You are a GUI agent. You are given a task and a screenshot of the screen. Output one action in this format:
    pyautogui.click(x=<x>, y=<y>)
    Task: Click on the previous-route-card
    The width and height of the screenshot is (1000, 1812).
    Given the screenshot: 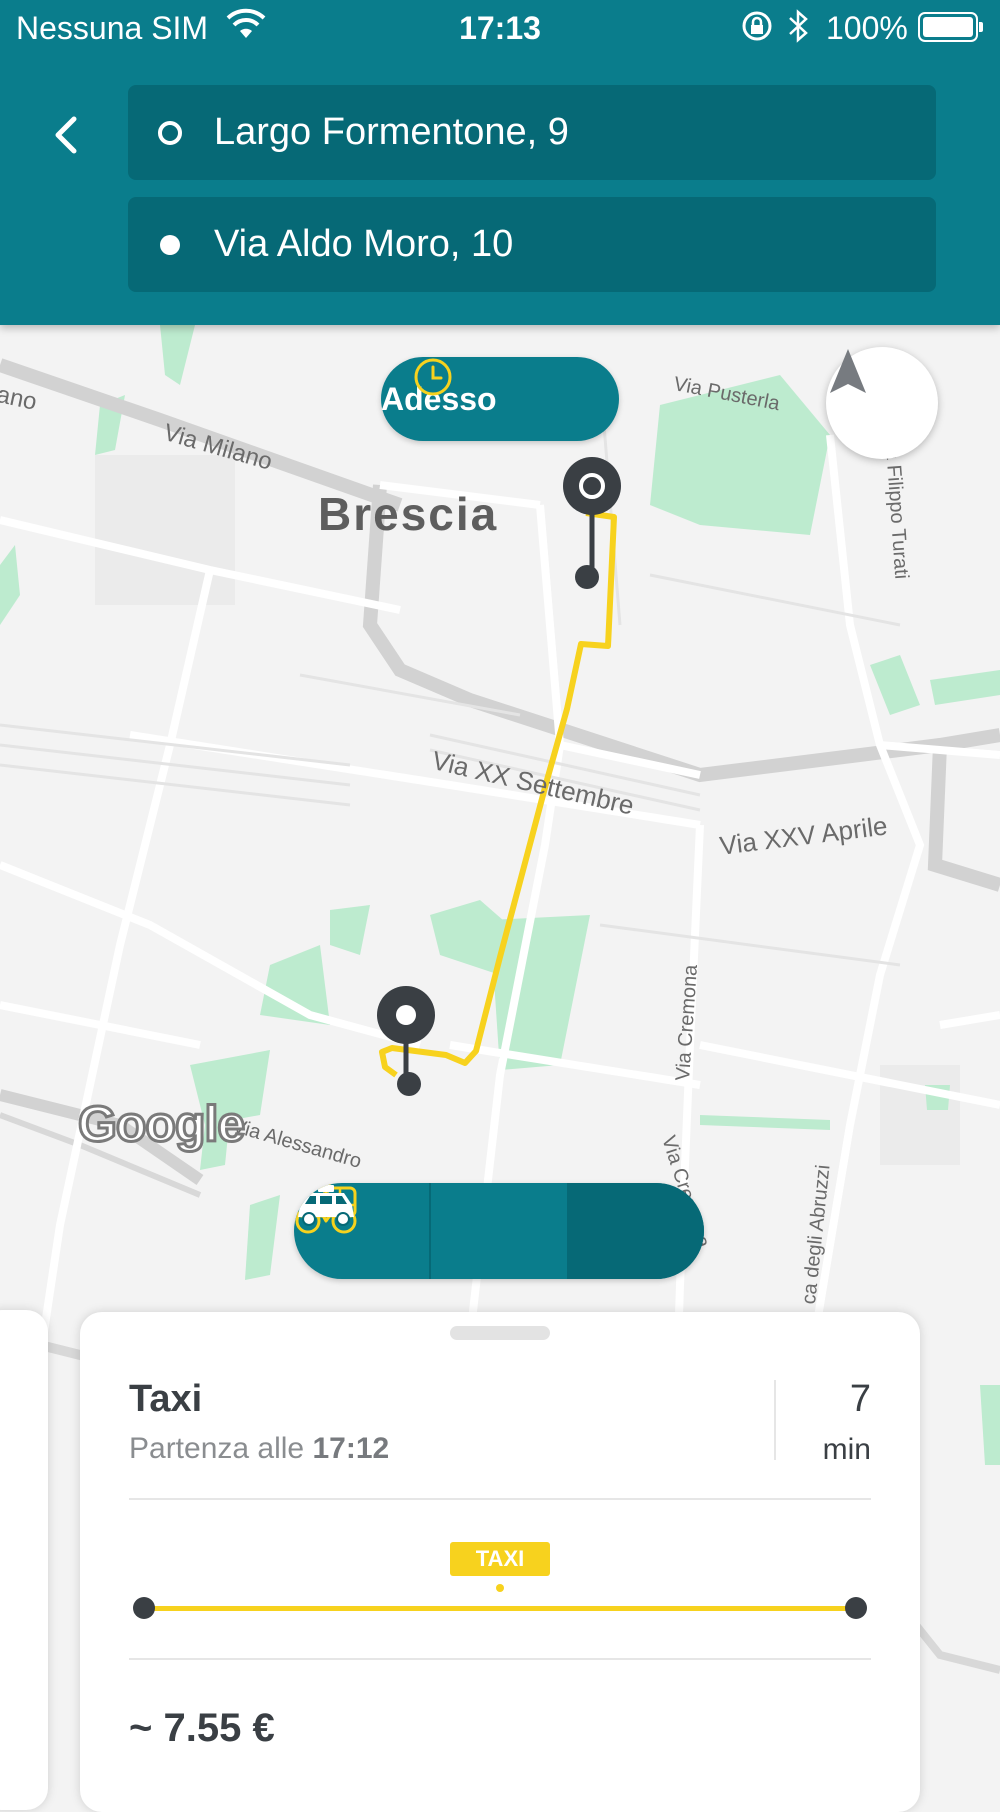 What is the action you would take?
    pyautogui.click(x=24, y=1560)
    